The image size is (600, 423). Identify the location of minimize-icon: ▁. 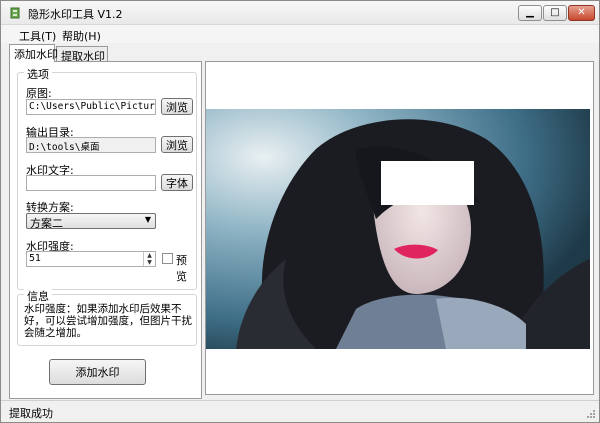
(530, 12).